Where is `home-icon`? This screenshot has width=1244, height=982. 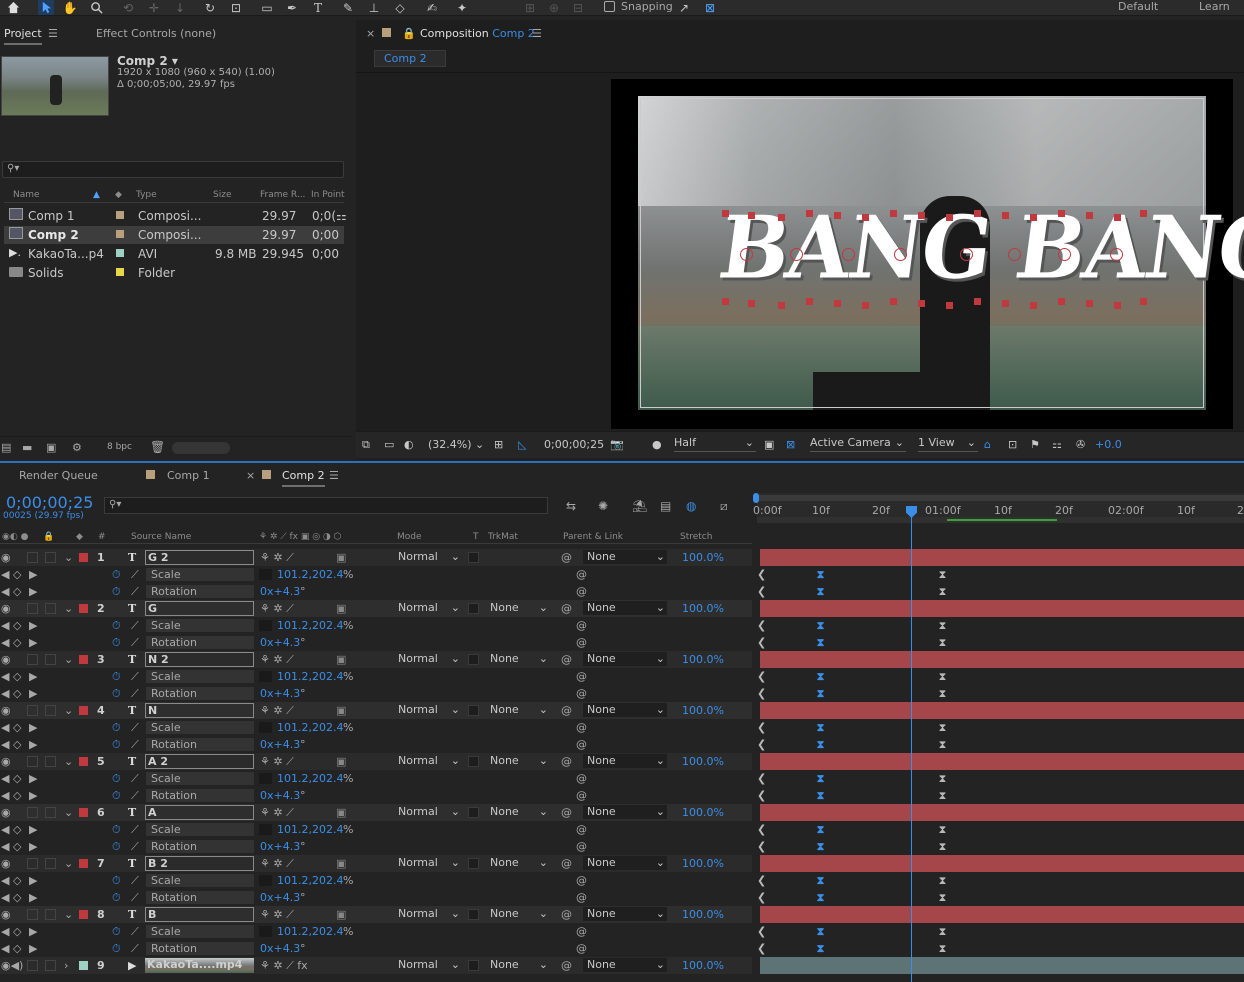
home-icon is located at coordinates (13, 7).